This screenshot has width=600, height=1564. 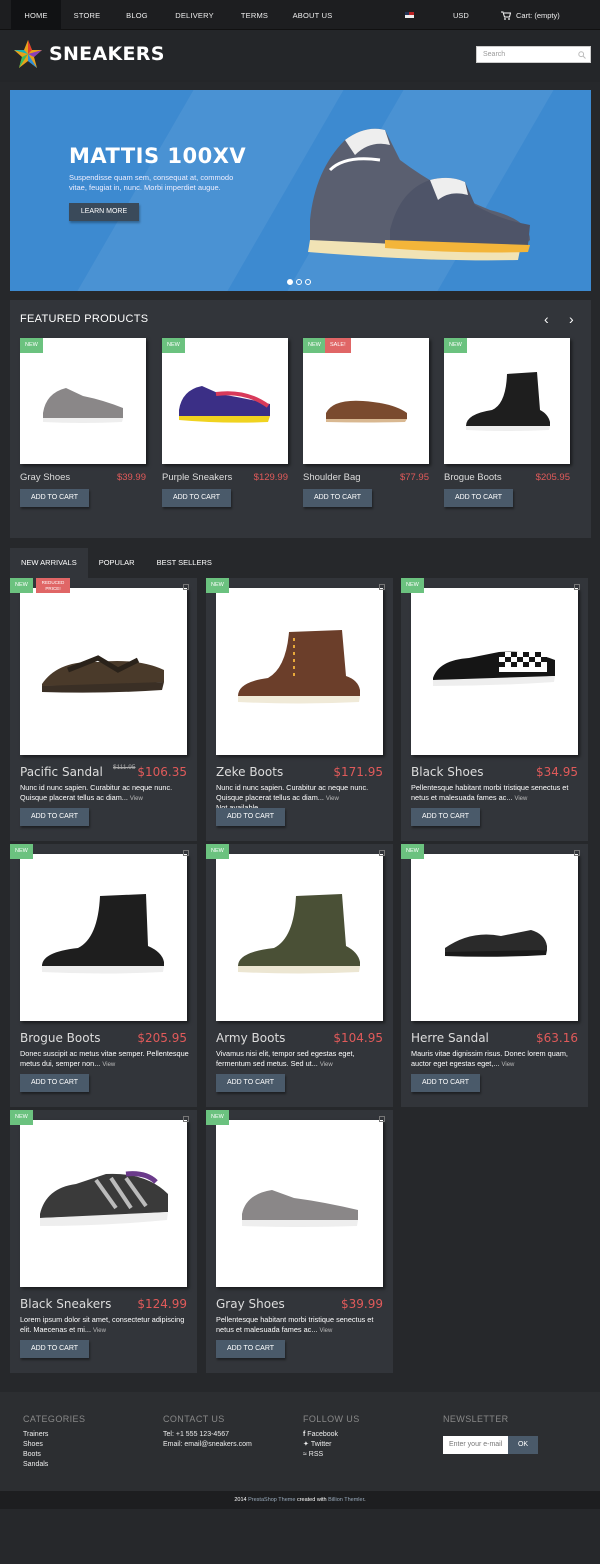 What do you see at coordinates (450, 1038) in the screenshot?
I see `product-name: Herre Sandal` at bounding box center [450, 1038].